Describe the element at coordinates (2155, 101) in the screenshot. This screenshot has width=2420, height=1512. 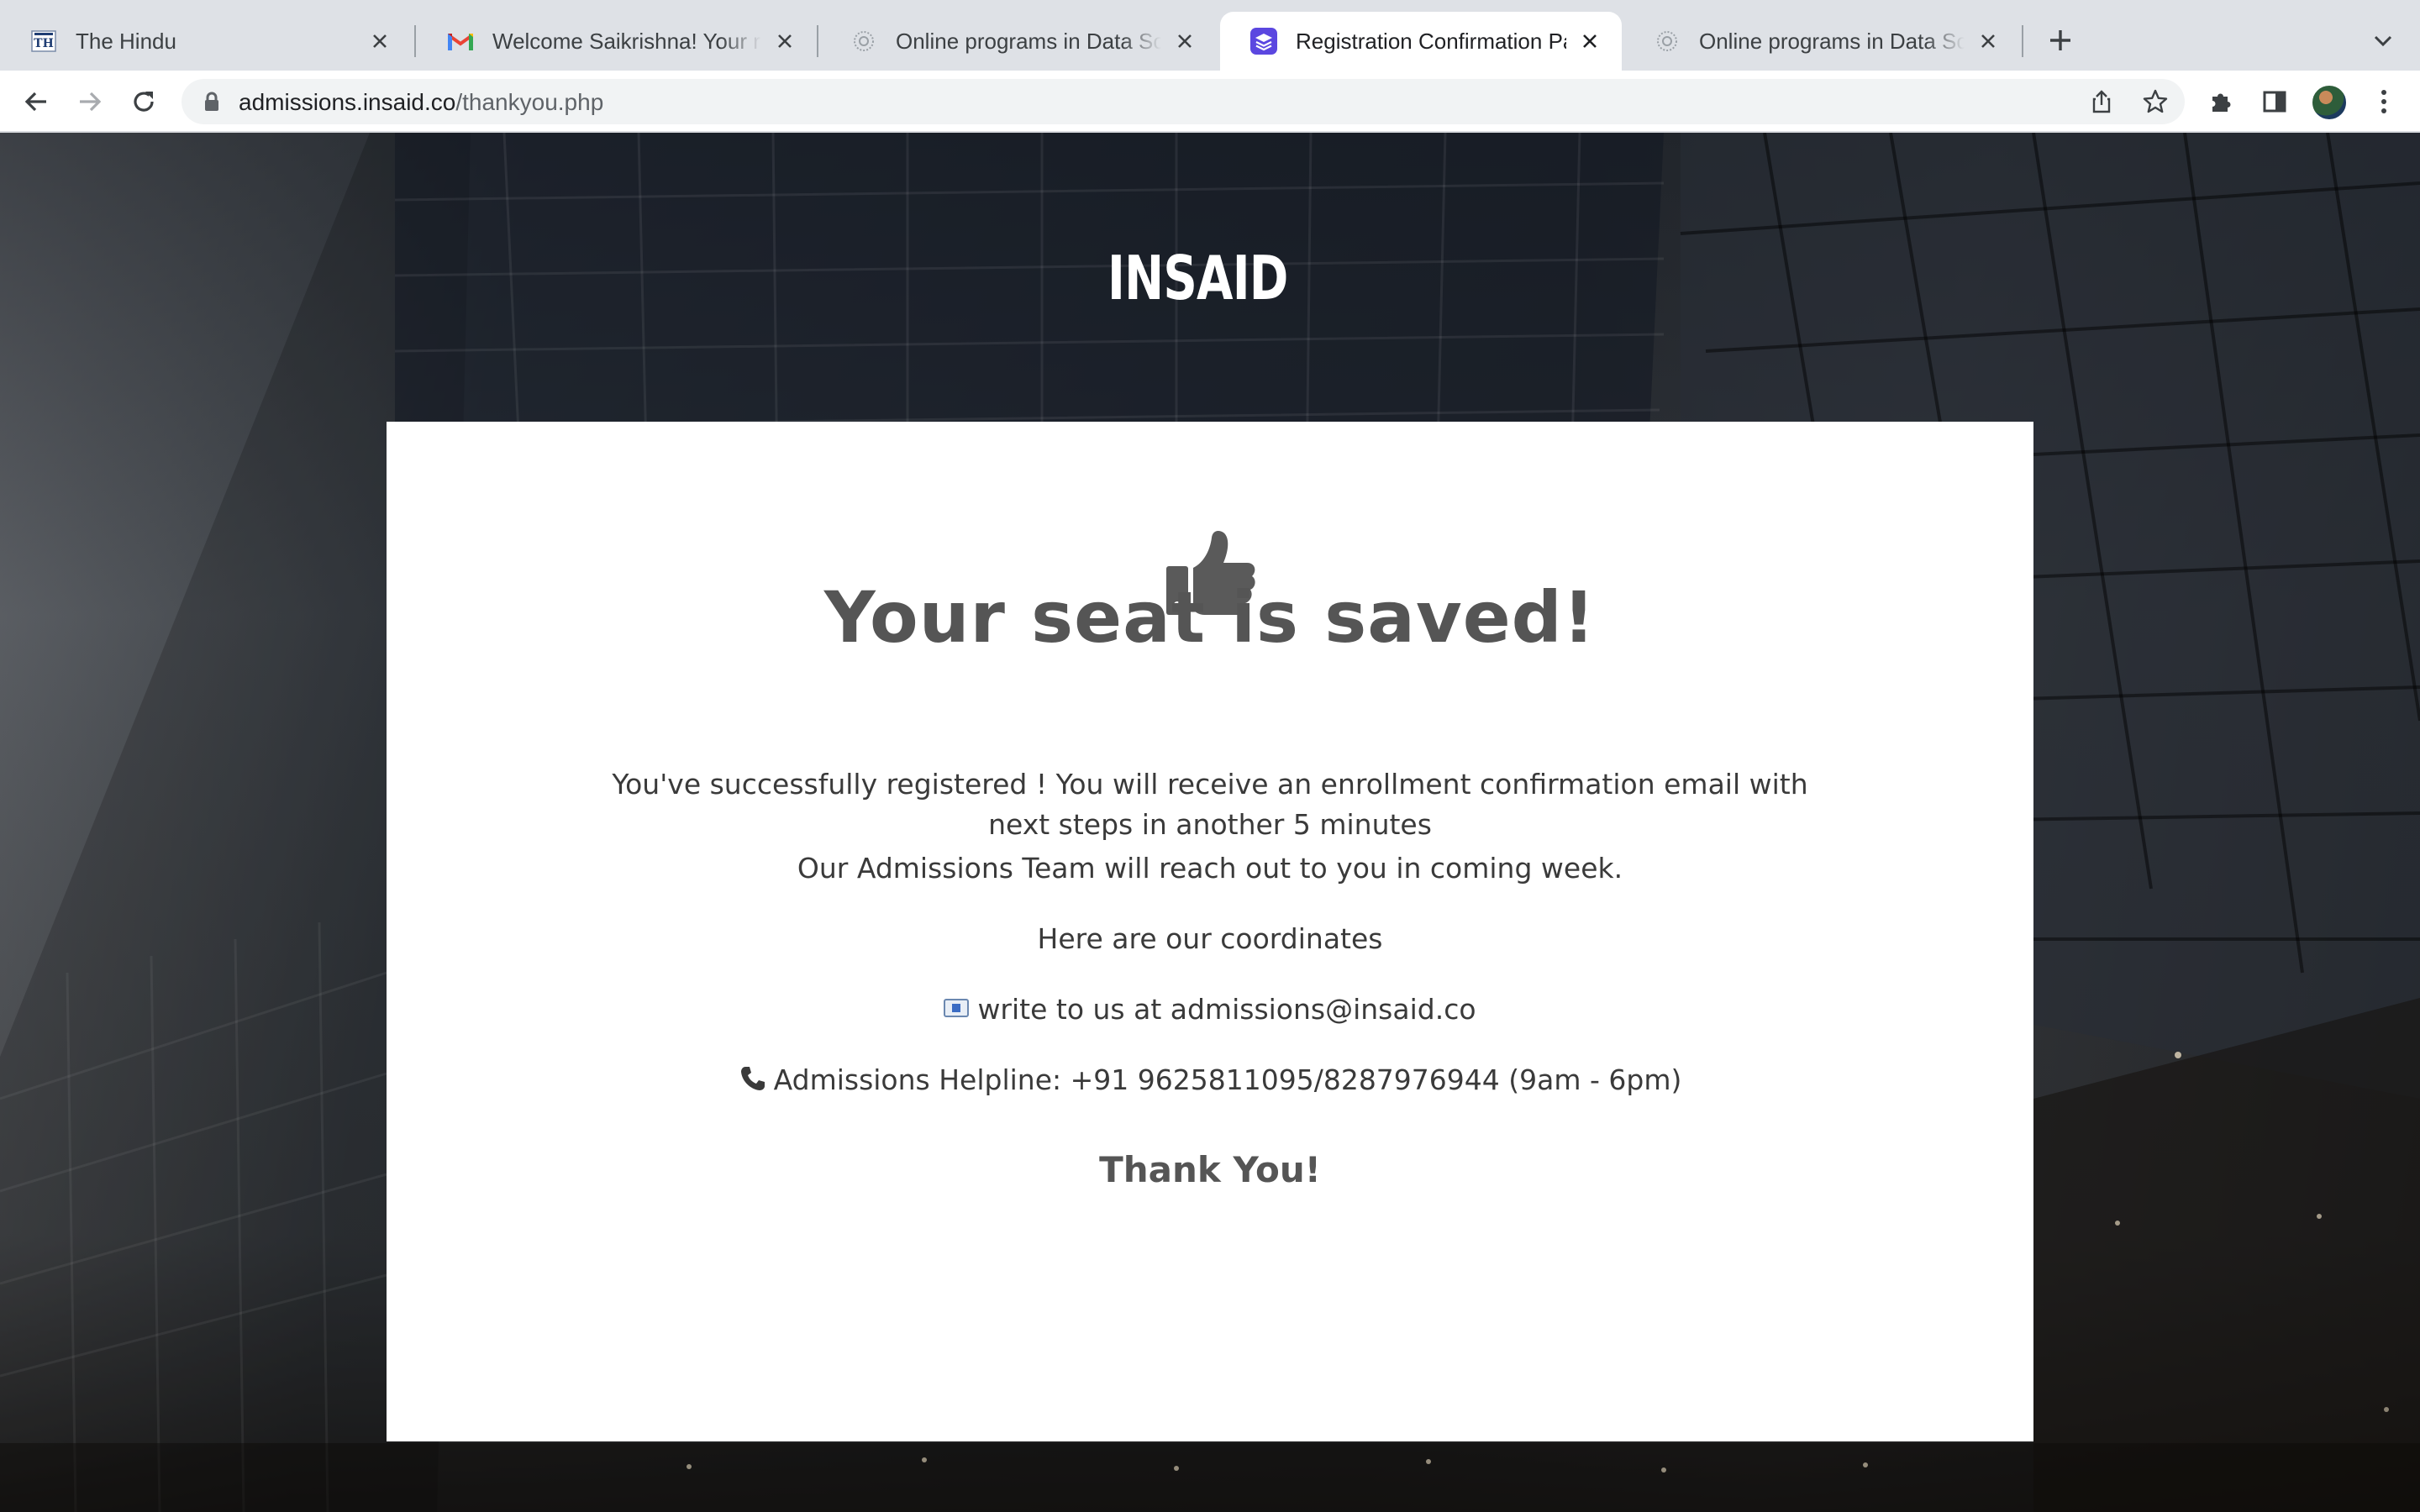
I see `bookmark-star-icon` at that location.